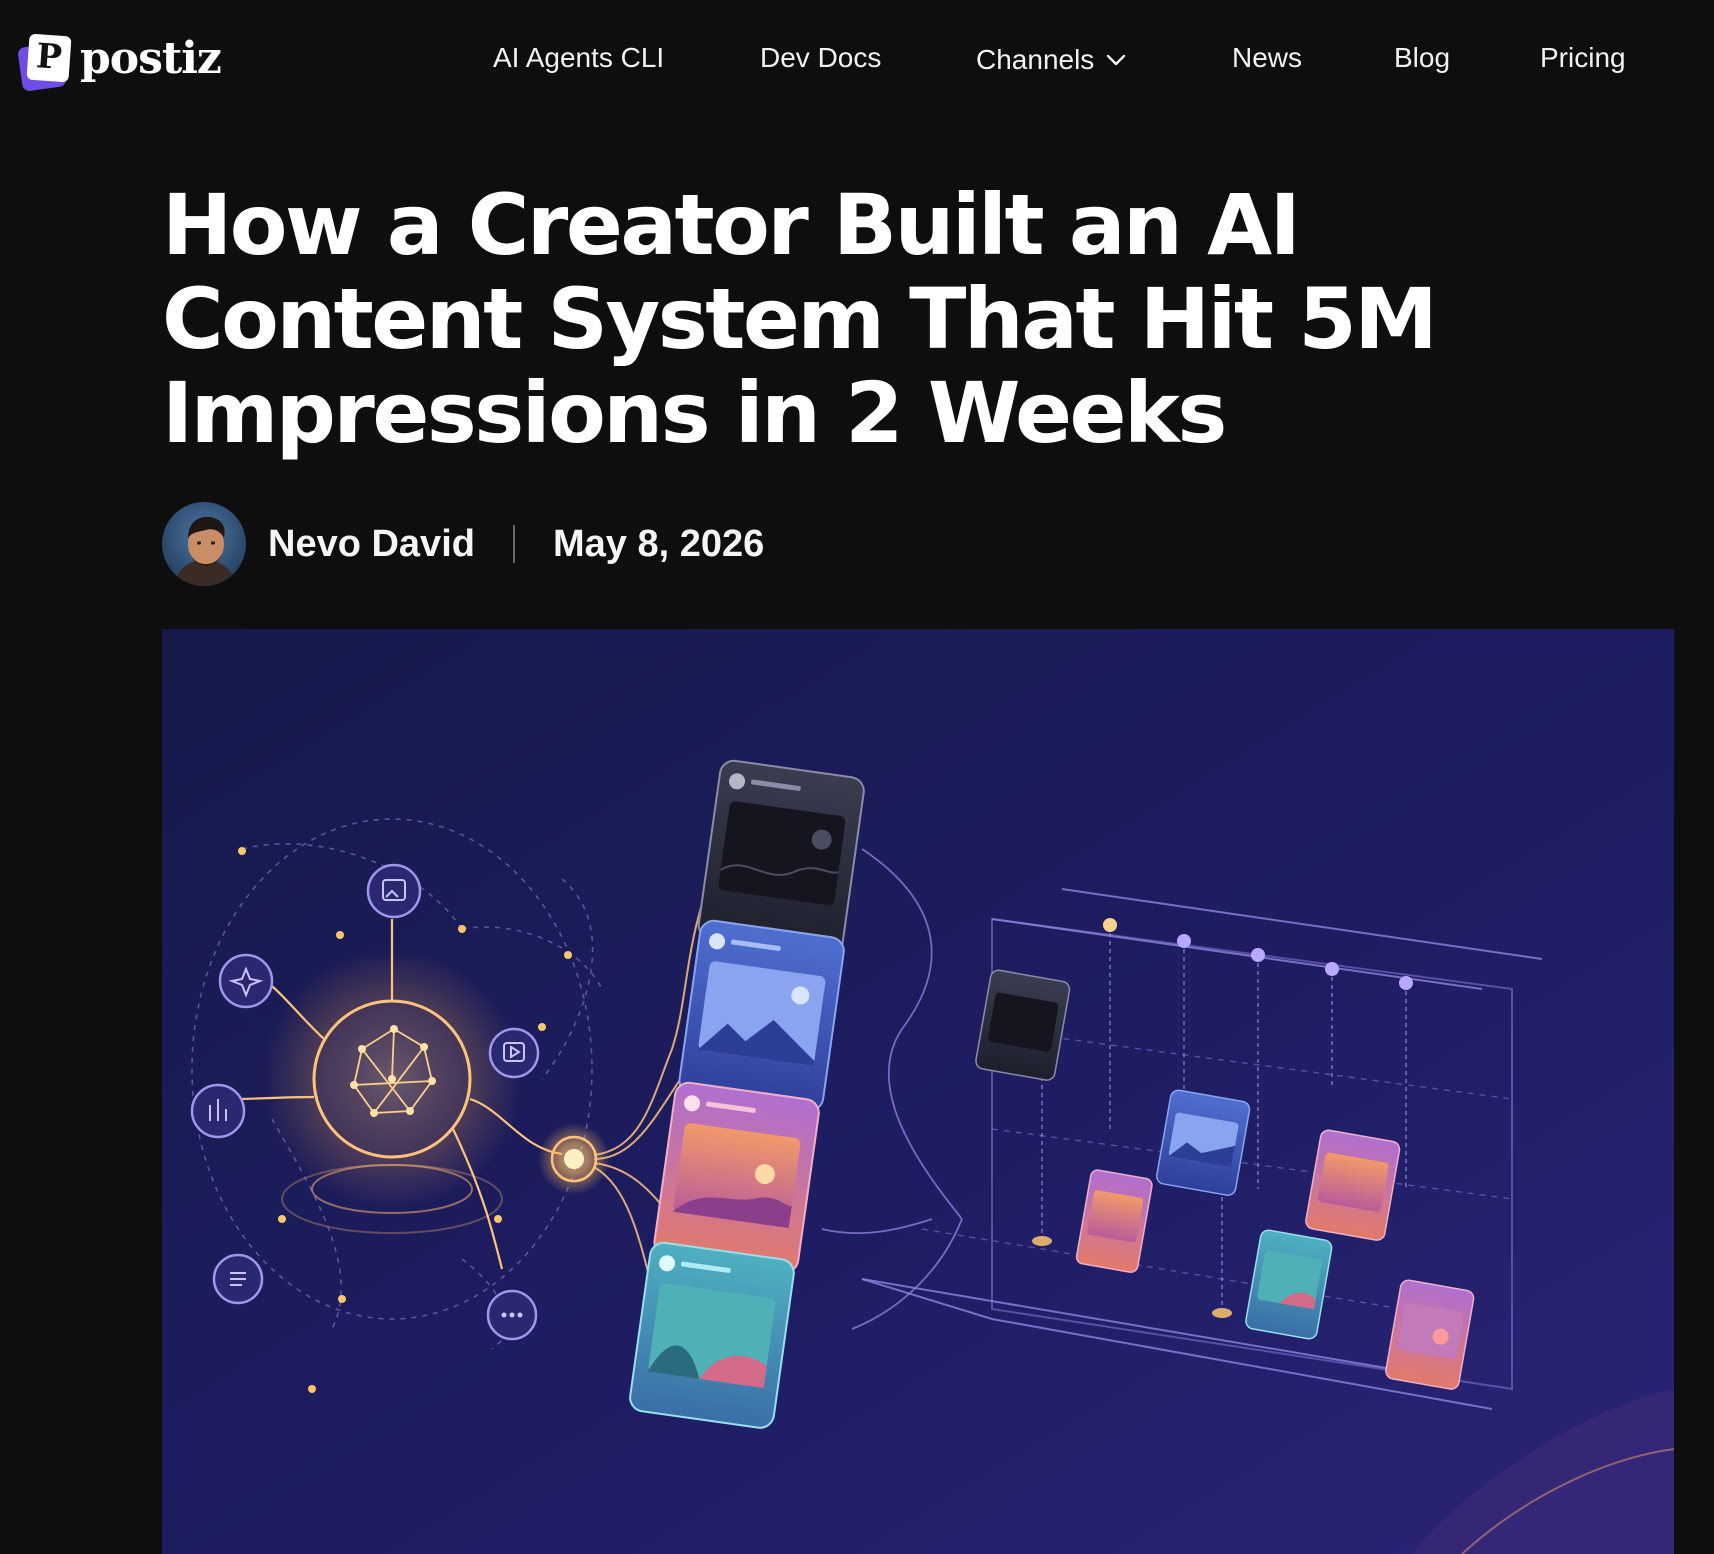  What do you see at coordinates (1267, 58) in the screenshot?
I see `nav-news: News` at bounding box center [1267, 58].